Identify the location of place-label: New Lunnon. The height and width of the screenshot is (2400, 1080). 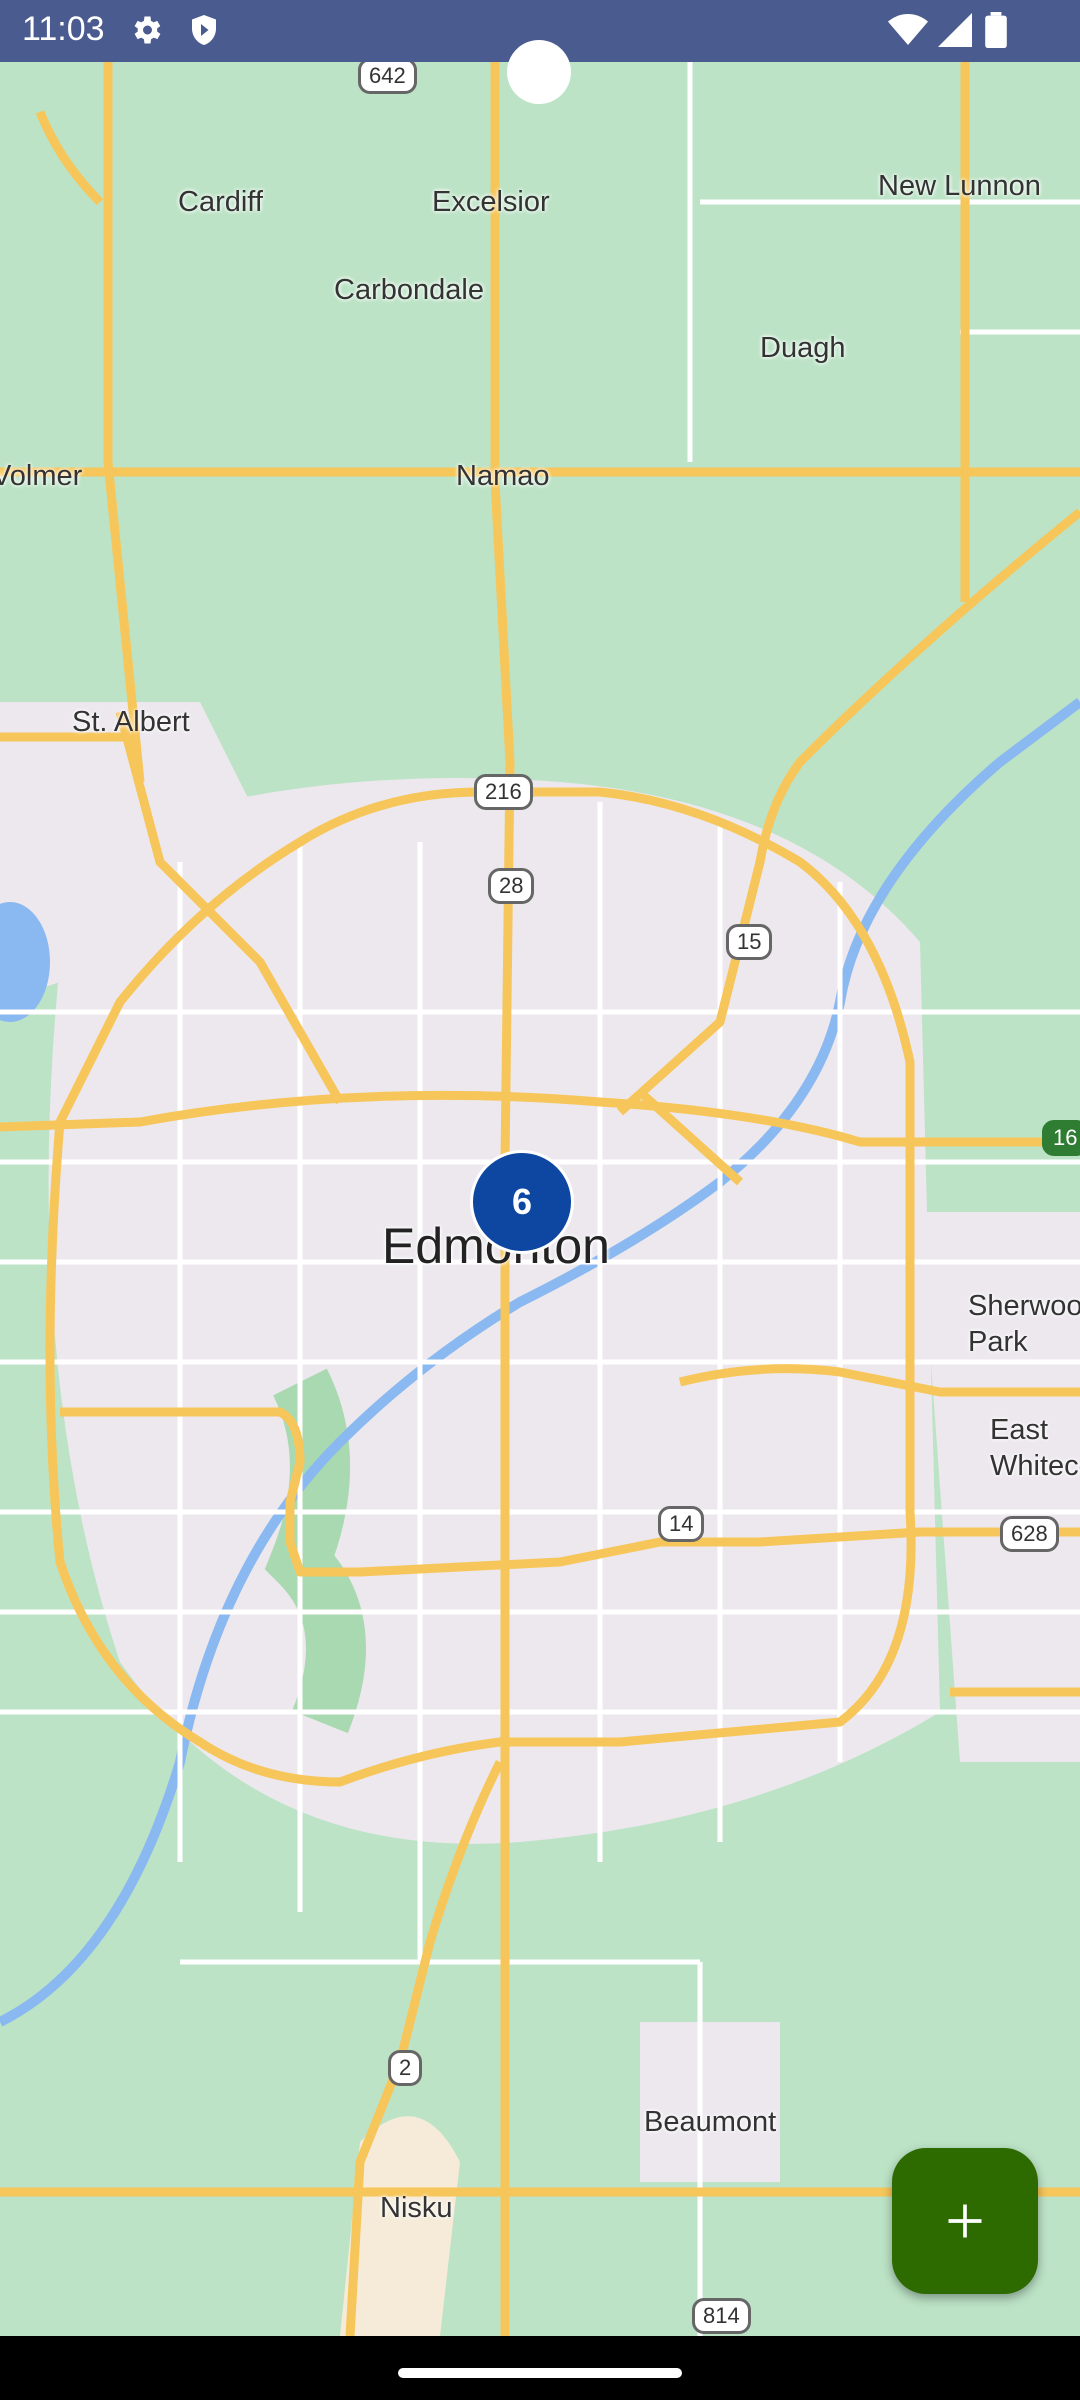
(959, 186).